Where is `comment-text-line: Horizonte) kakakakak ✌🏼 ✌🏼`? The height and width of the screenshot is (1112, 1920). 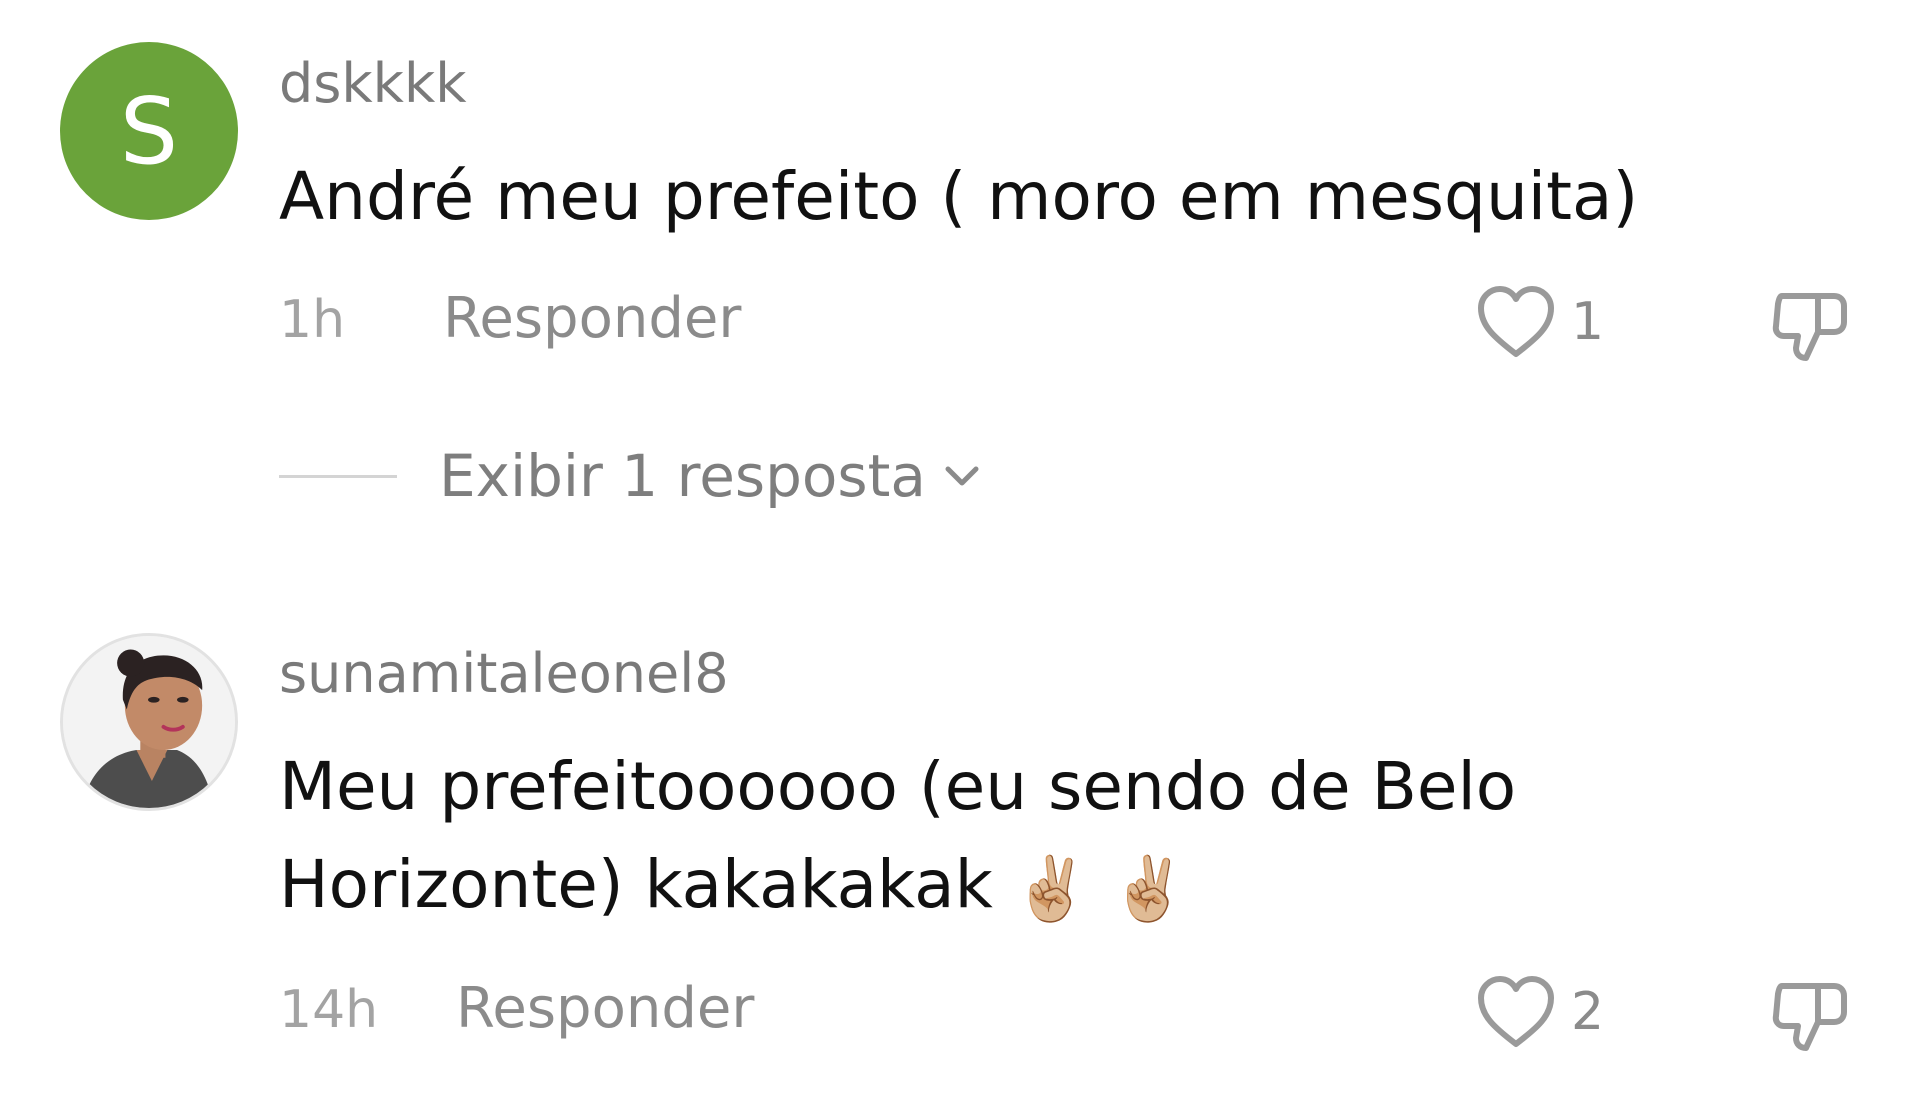
comment-text-line: Horizonte) kakakakak ✌🏼 ✌🏼 is located at coordinates (1029, 885).